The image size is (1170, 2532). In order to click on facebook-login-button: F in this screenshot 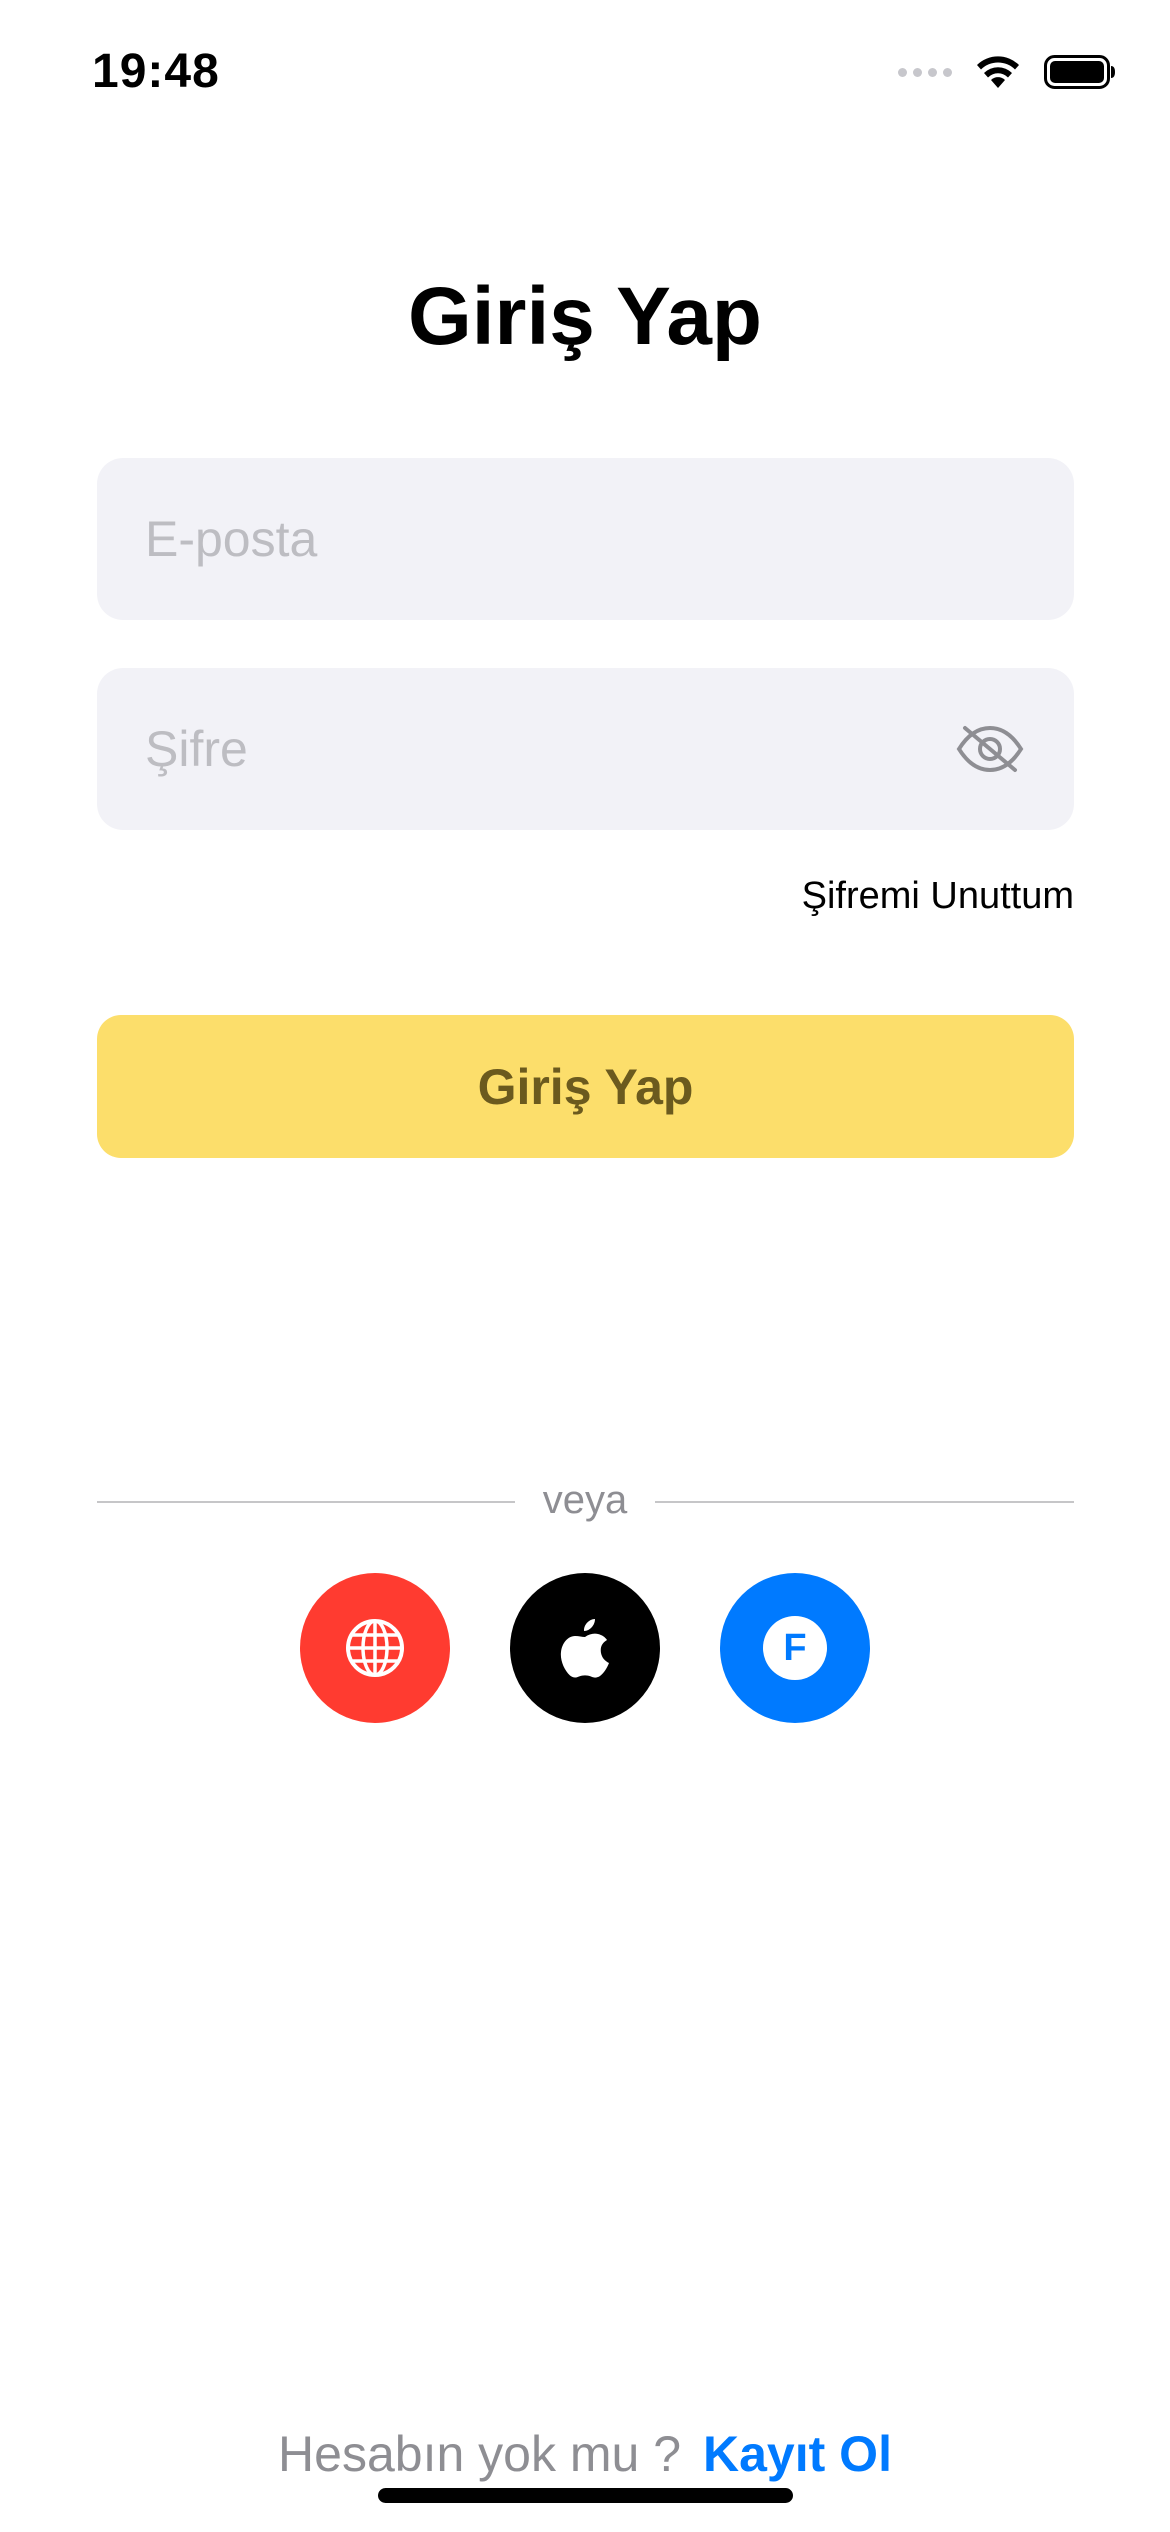, I will do `click(795, 1648)`.